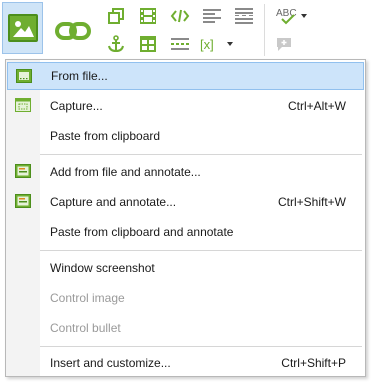  What do you see at coordinates (105, 136) in the screenshot?
I see `menu-item-label: Paste from clipboard` at bounding box center [105, 136].